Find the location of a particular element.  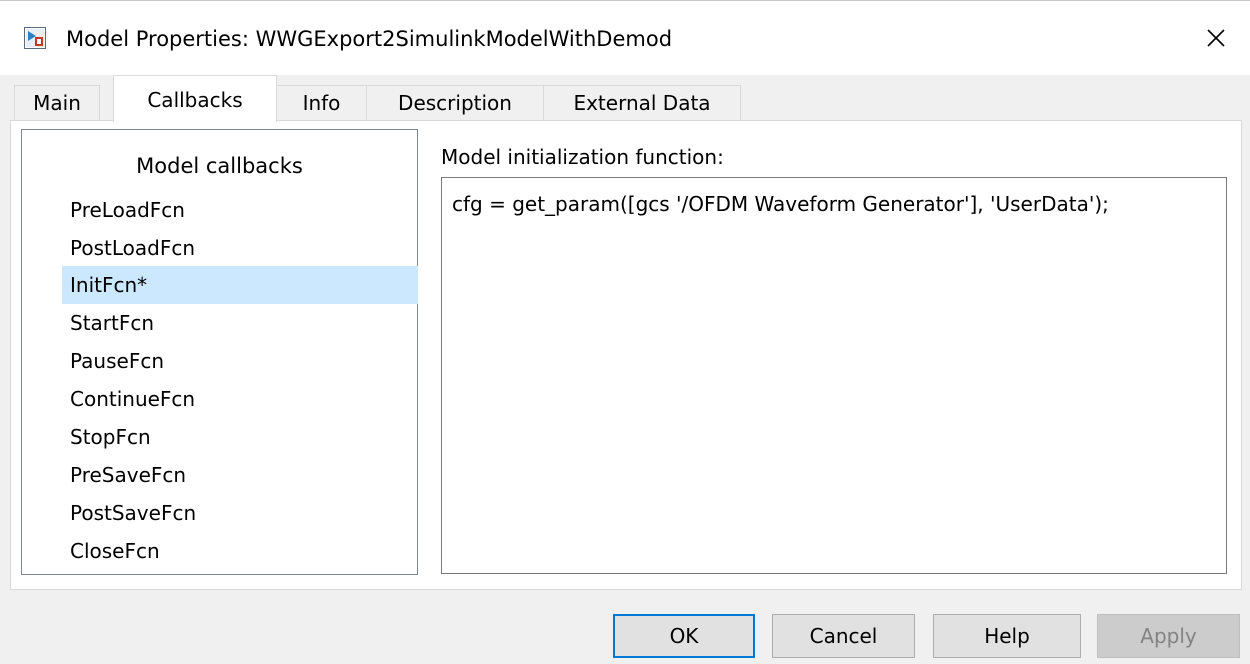

list-item-continuefcn: ContinueFcn is located at coordinates (240, 399).